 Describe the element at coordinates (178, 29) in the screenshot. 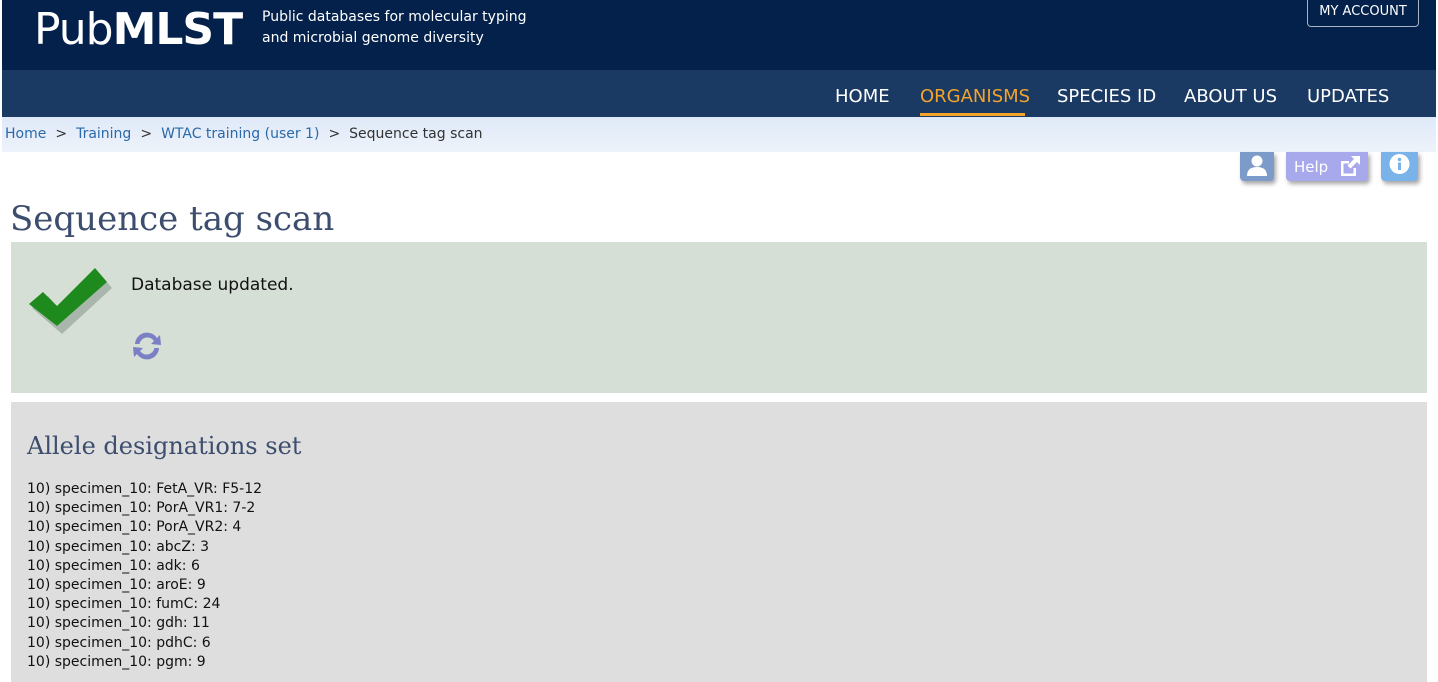

I see `logo-text-mlst: MLST` at that location.